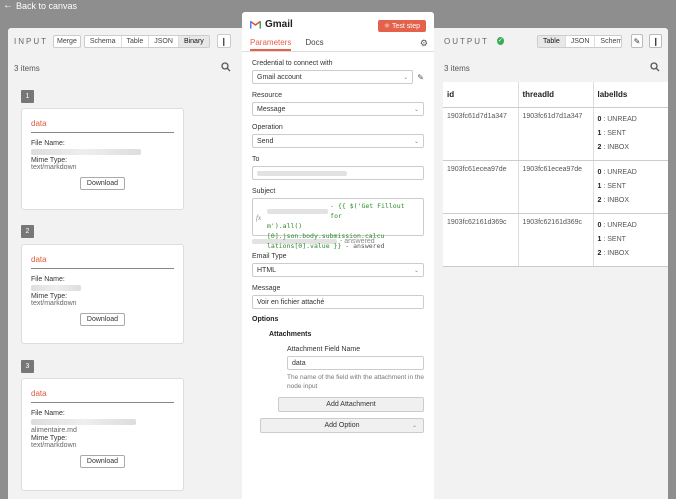  What do you see at coordinates (27, 68) in the screenshot?
I see `input-items-count: 3 items` at bounding box center [27, 68].